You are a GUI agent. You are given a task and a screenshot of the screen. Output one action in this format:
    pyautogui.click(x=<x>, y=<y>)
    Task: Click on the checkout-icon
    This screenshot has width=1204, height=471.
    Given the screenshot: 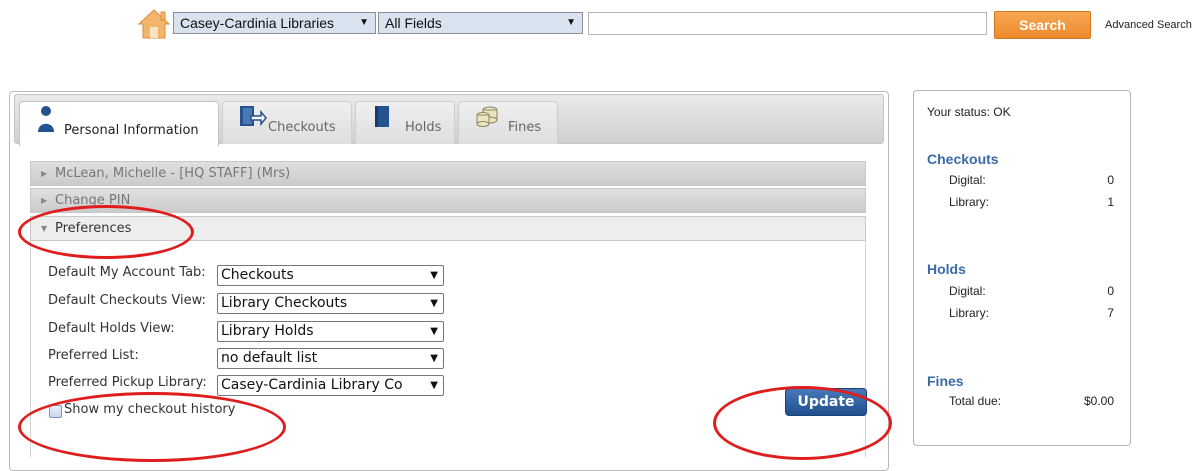 What is the action you would take?
    pyautogui.click(x=253, y=119)
    